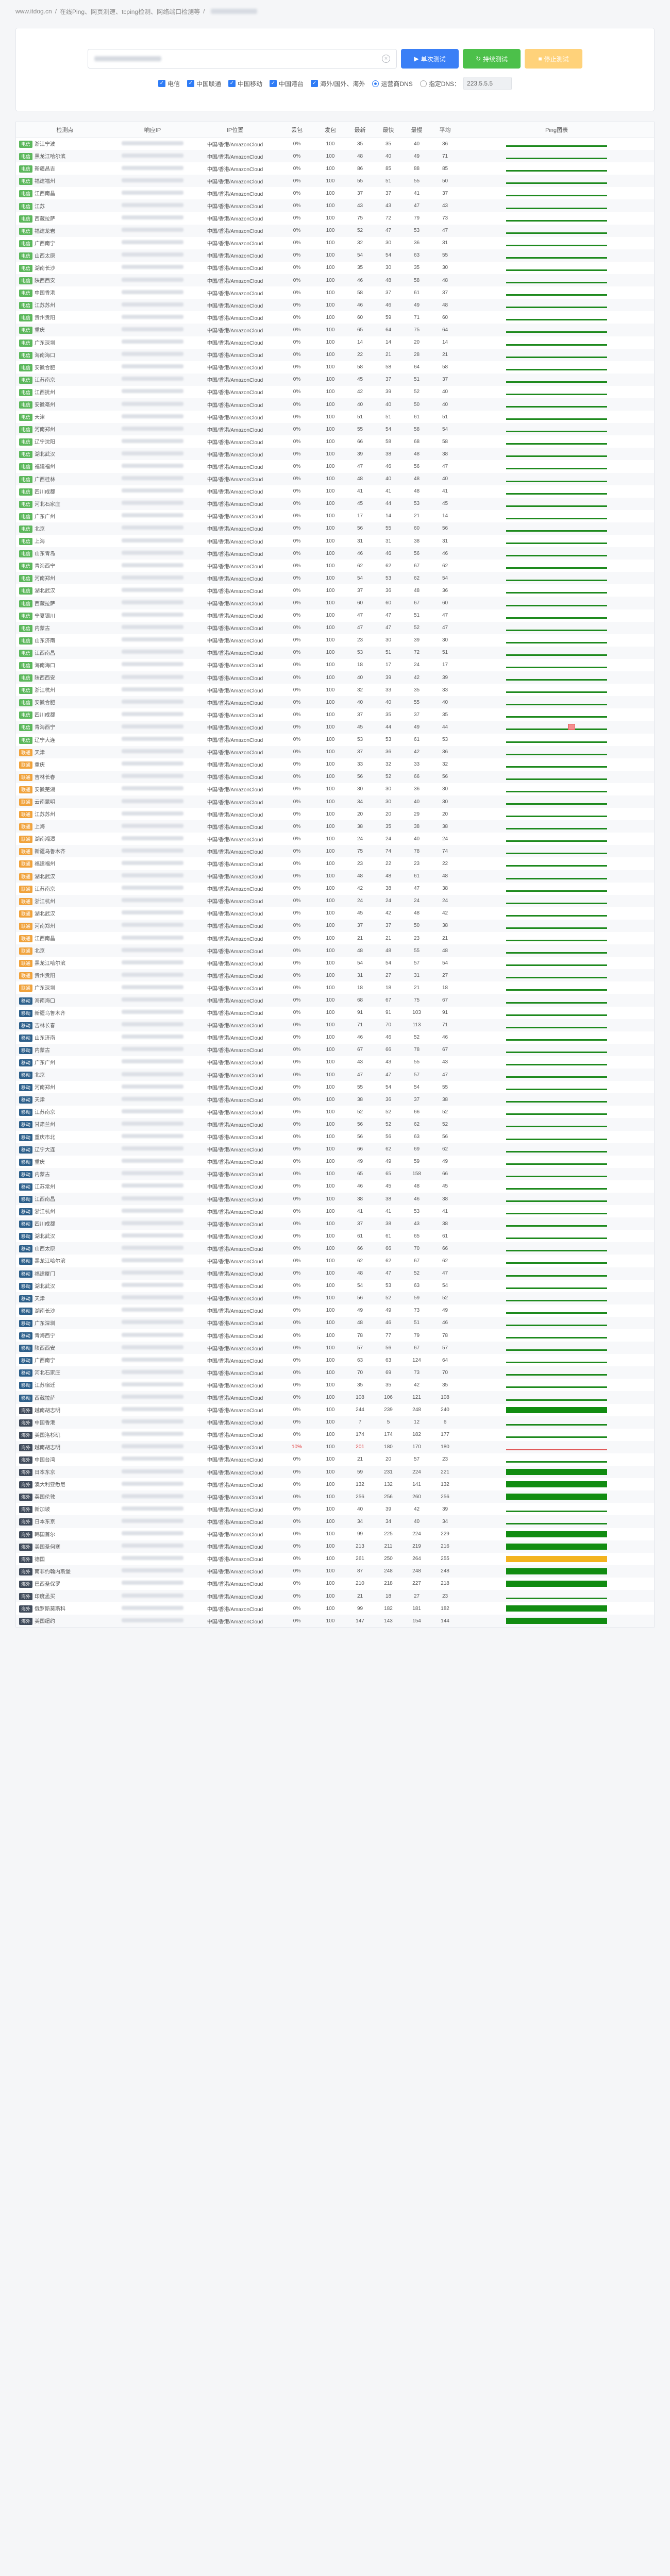 The width and height of the screenshot is (670, 2576). I want to click on node-cell: 联通 湖南湘潭, so click(65, 839).